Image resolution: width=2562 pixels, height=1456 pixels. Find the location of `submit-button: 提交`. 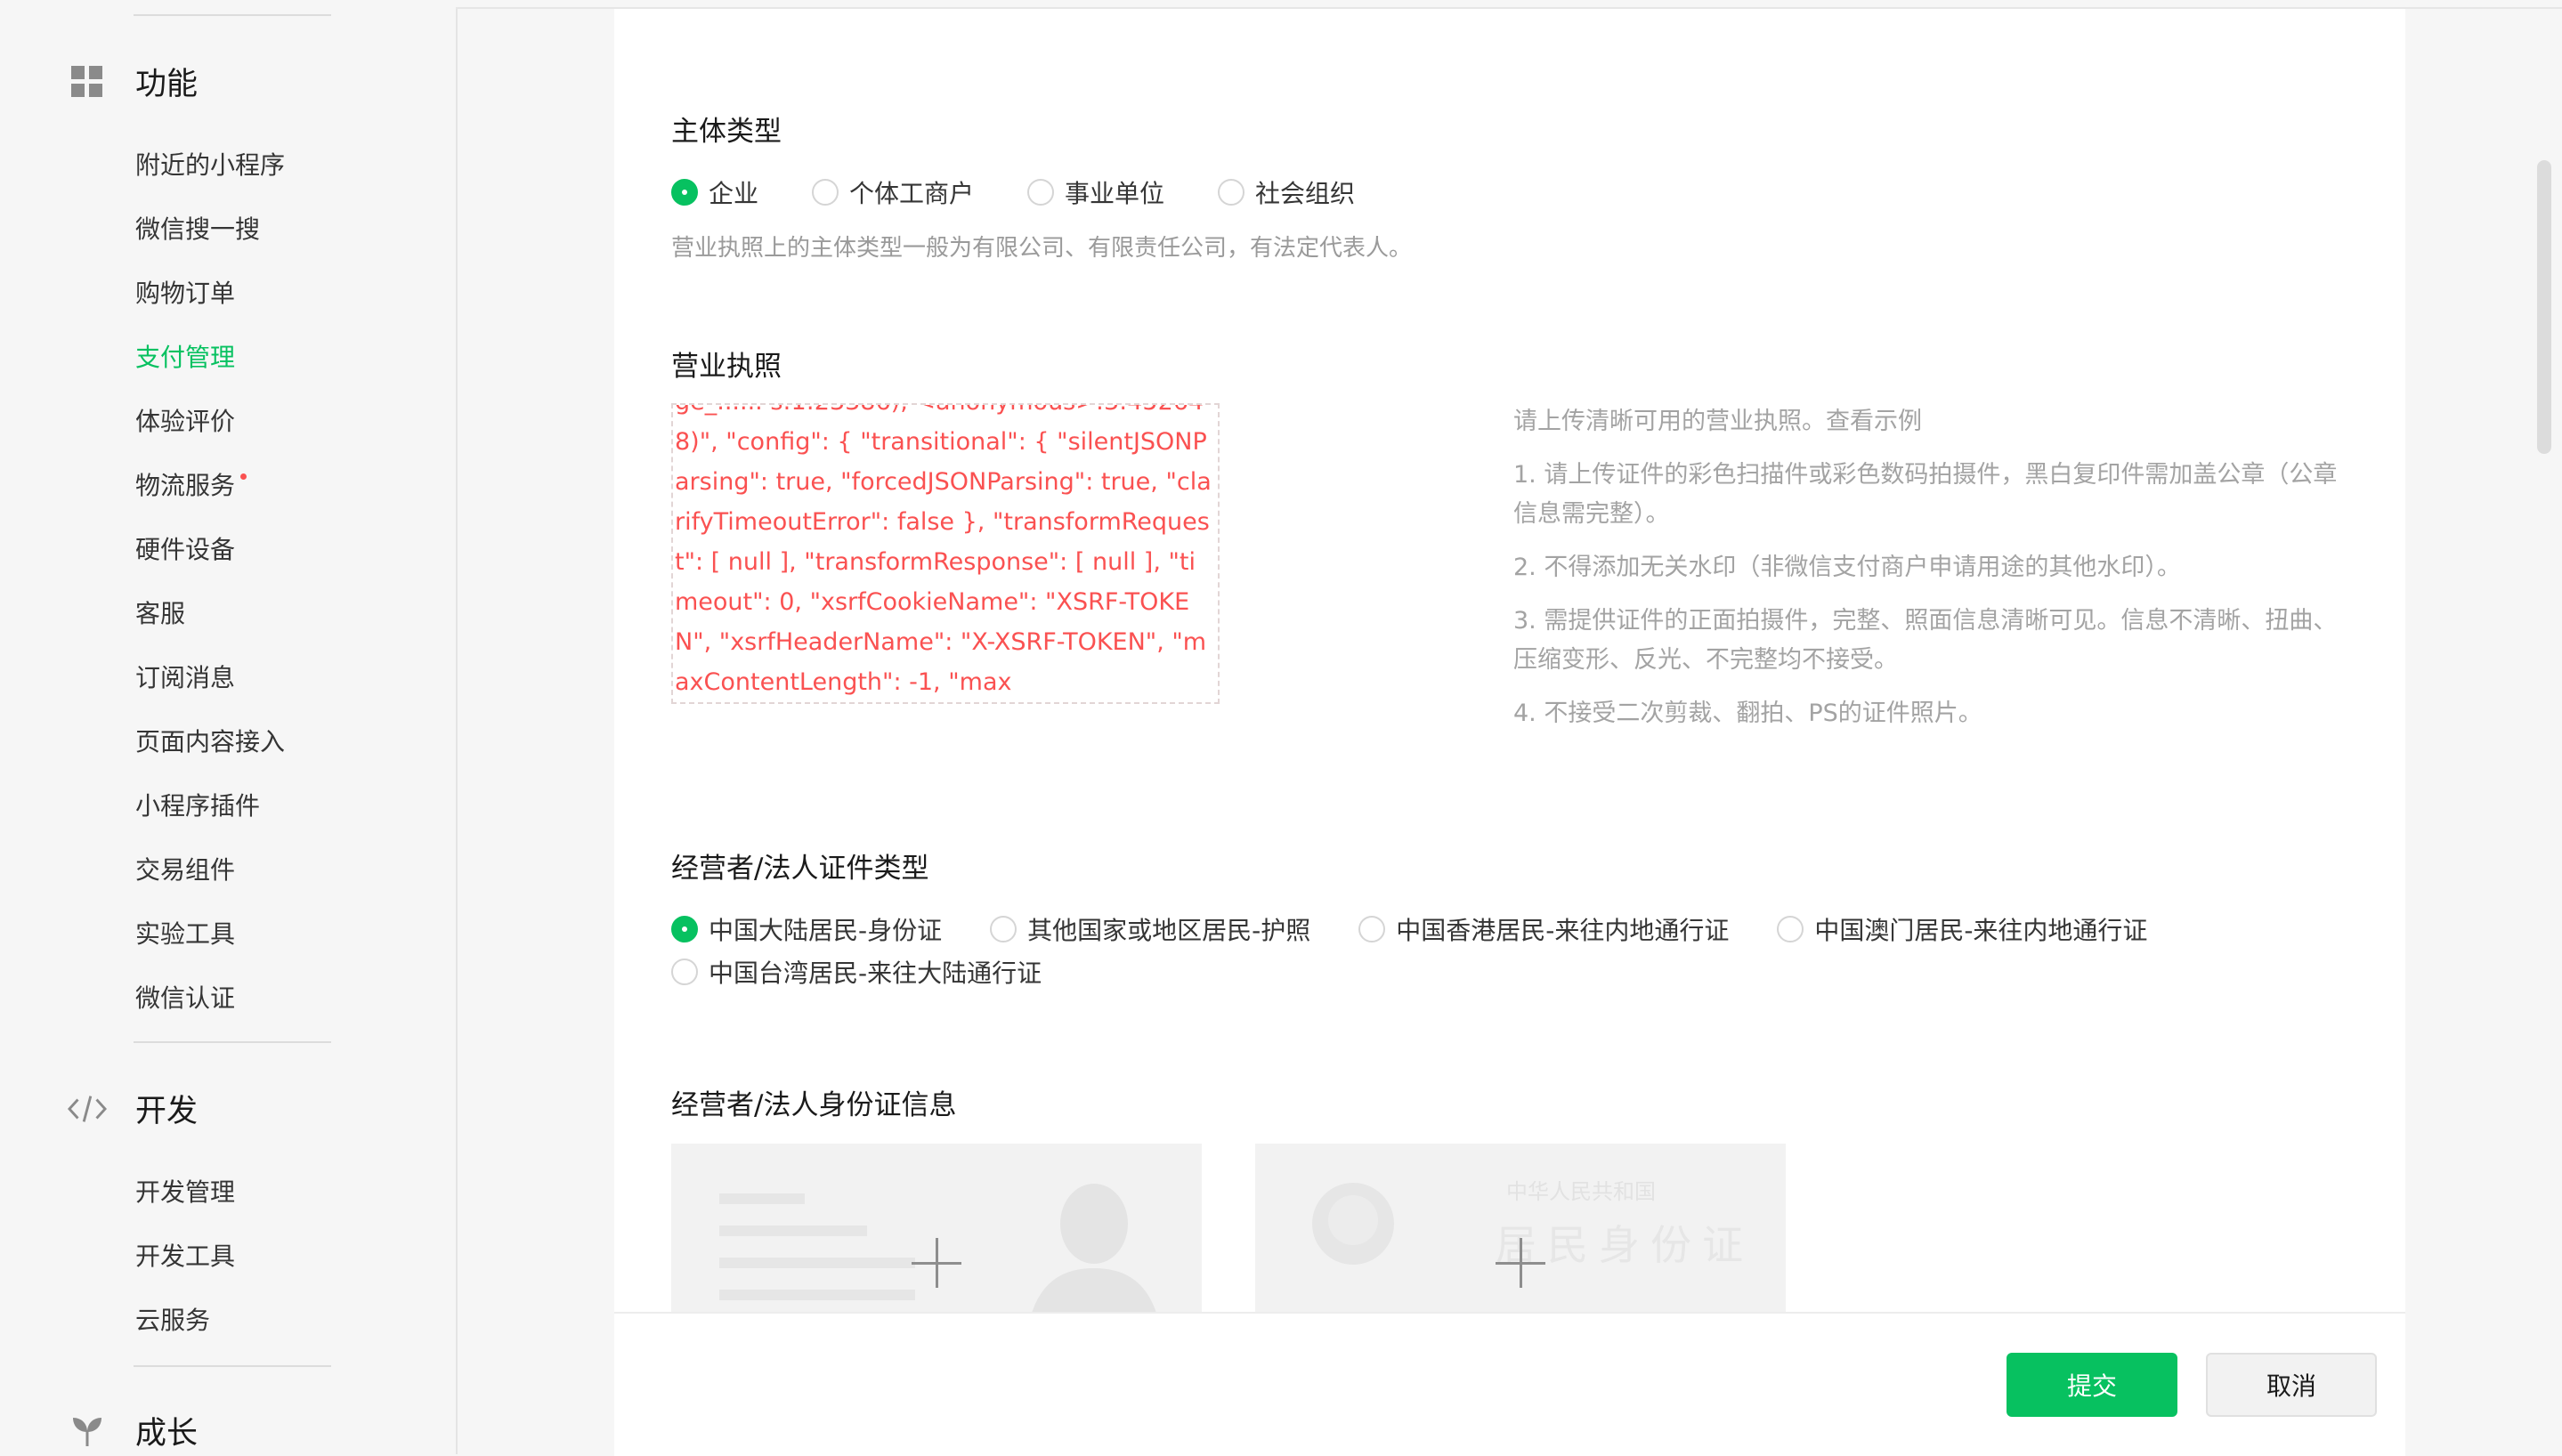

submit-button: 提交 is located at coordinates (2092, 1385).